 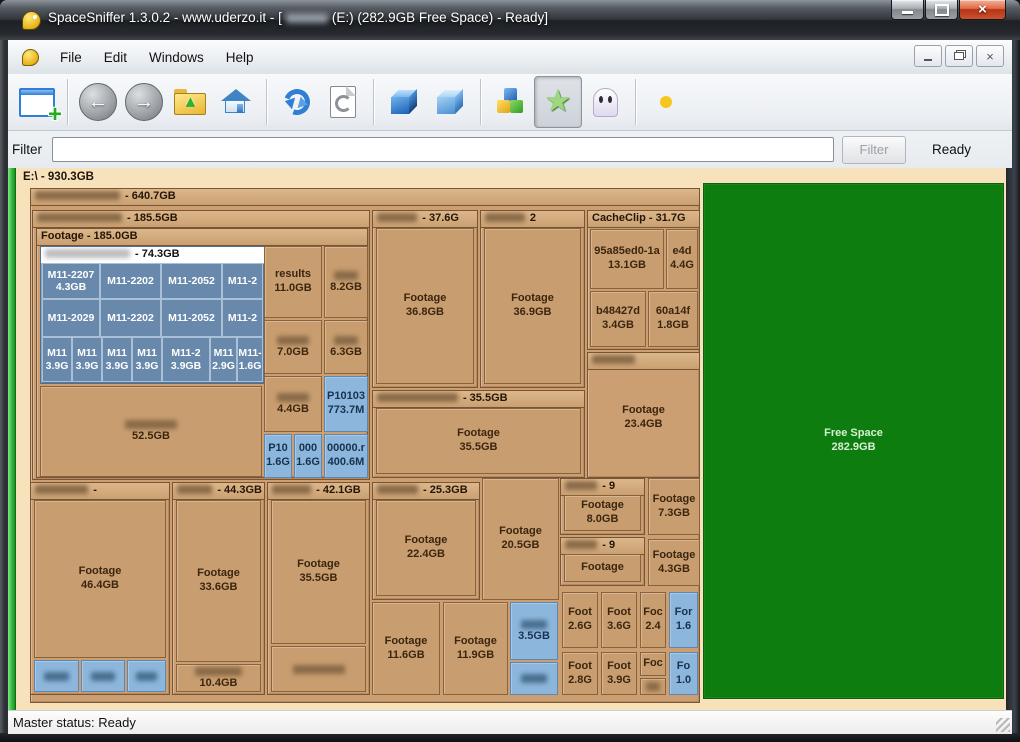 I want to click on block-4-3: Footage 4.3GB, so click(x=674, y=562).